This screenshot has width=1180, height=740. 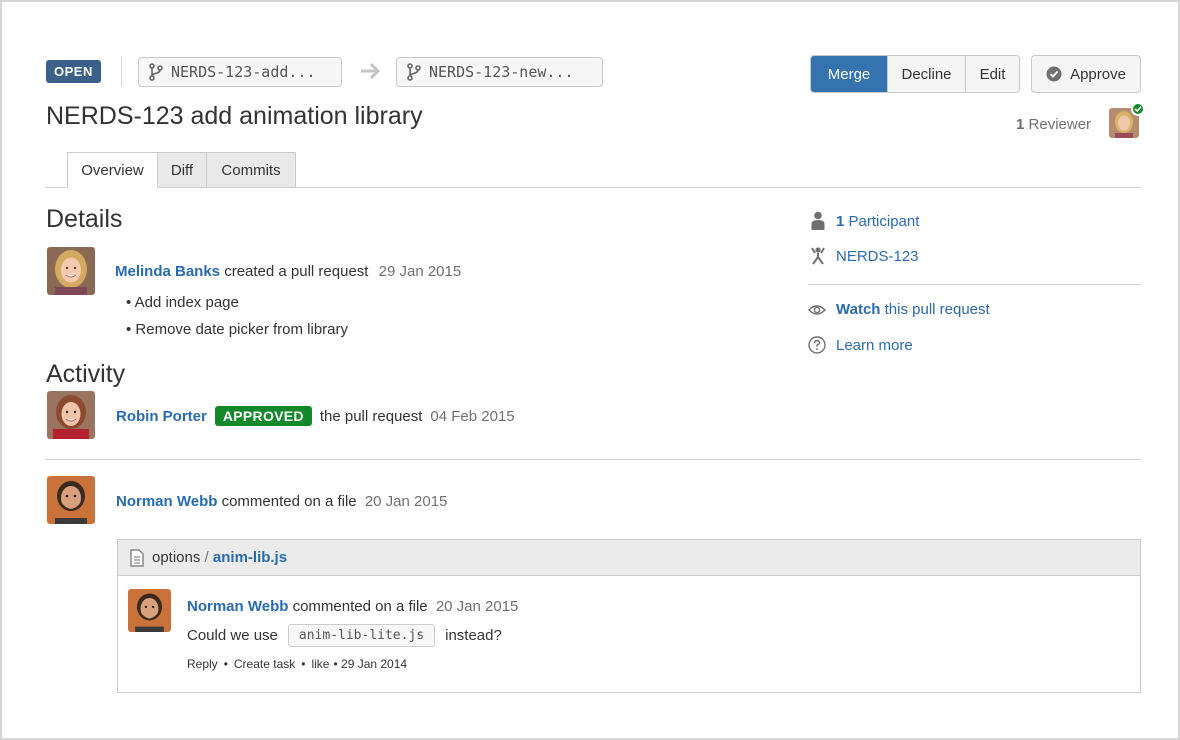 What do you see at coordinates (1054, 74) in the screenshot?
I see `check-circle-icon` at bounding box center [1054, 74].